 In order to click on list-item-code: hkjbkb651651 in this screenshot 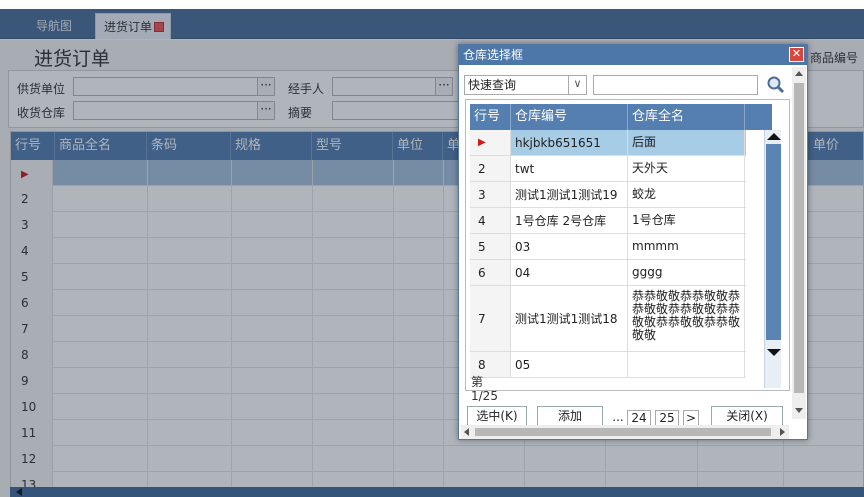, I will do `click(569, 142)`.